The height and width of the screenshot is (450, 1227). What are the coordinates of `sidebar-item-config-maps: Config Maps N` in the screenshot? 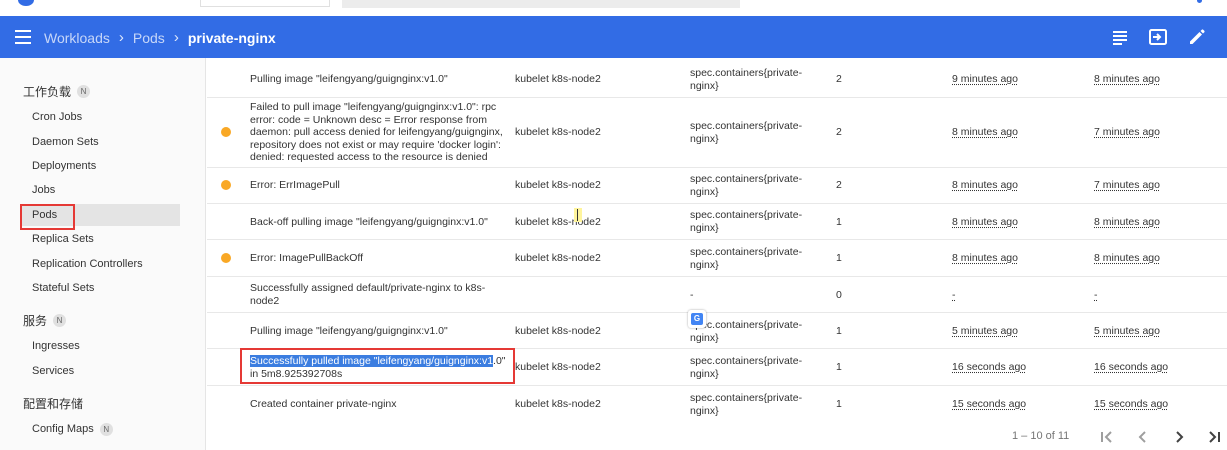 It's located at (100, 429).